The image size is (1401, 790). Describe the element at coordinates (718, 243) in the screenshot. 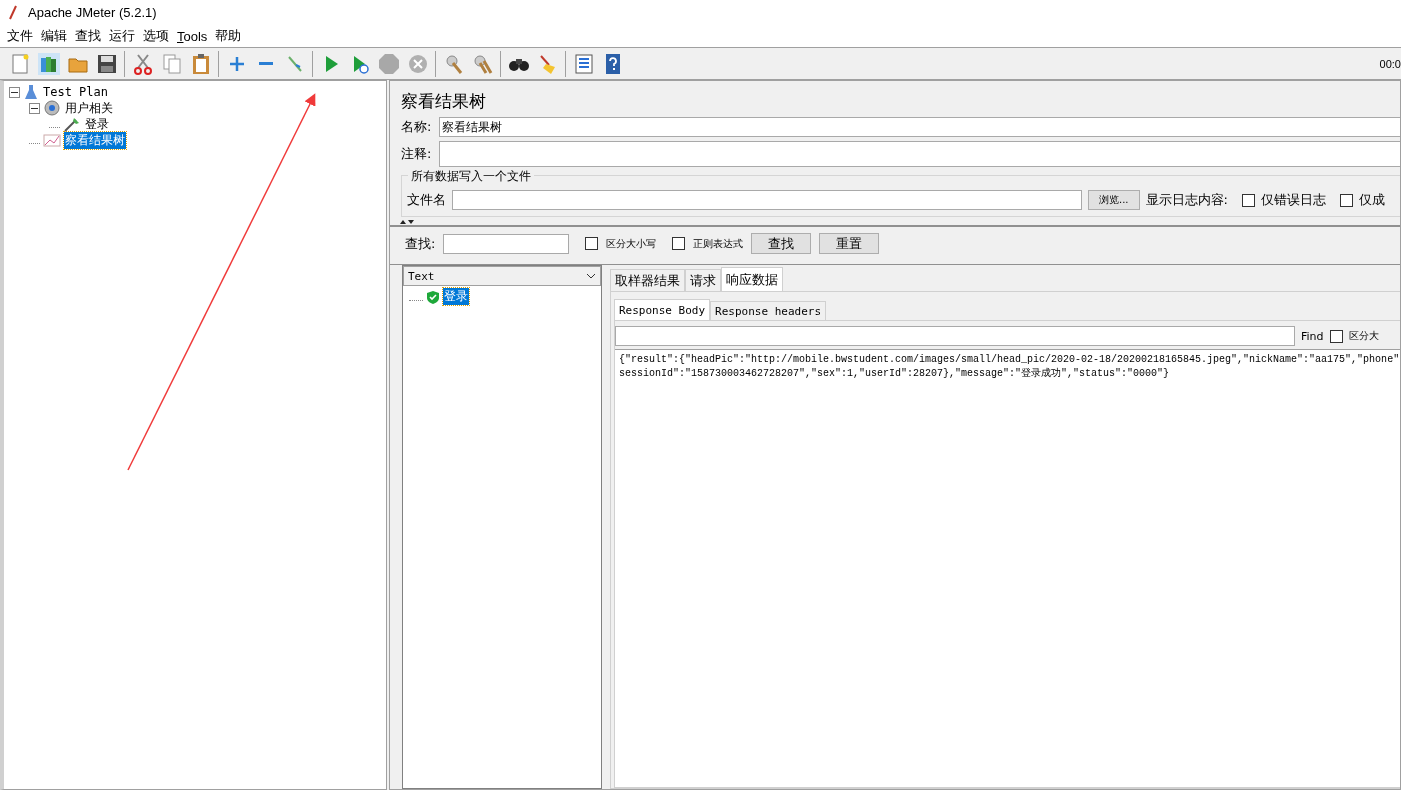

I see `checkbox-label: 正则表达式` at that location.